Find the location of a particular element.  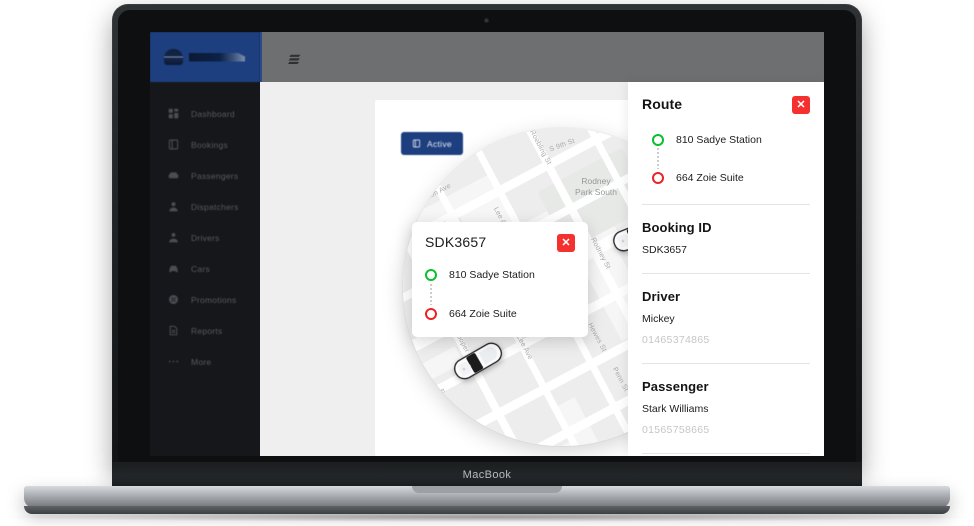

passenger-name: Stark Williams is located at coordinates (675, 409).